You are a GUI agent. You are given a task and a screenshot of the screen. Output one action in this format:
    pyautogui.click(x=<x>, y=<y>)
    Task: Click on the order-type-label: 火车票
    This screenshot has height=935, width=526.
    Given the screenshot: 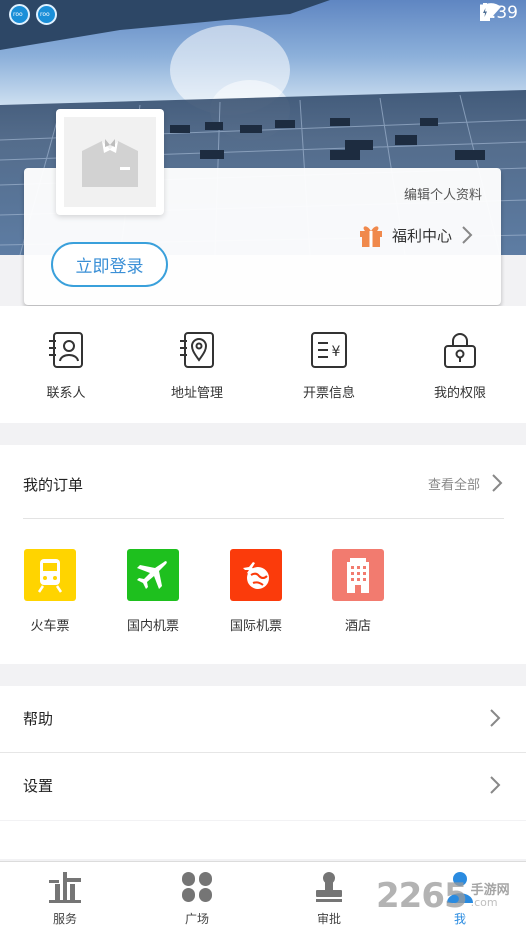 What is the action you would take?
    pyautogui.click(x=50, y=626)
    